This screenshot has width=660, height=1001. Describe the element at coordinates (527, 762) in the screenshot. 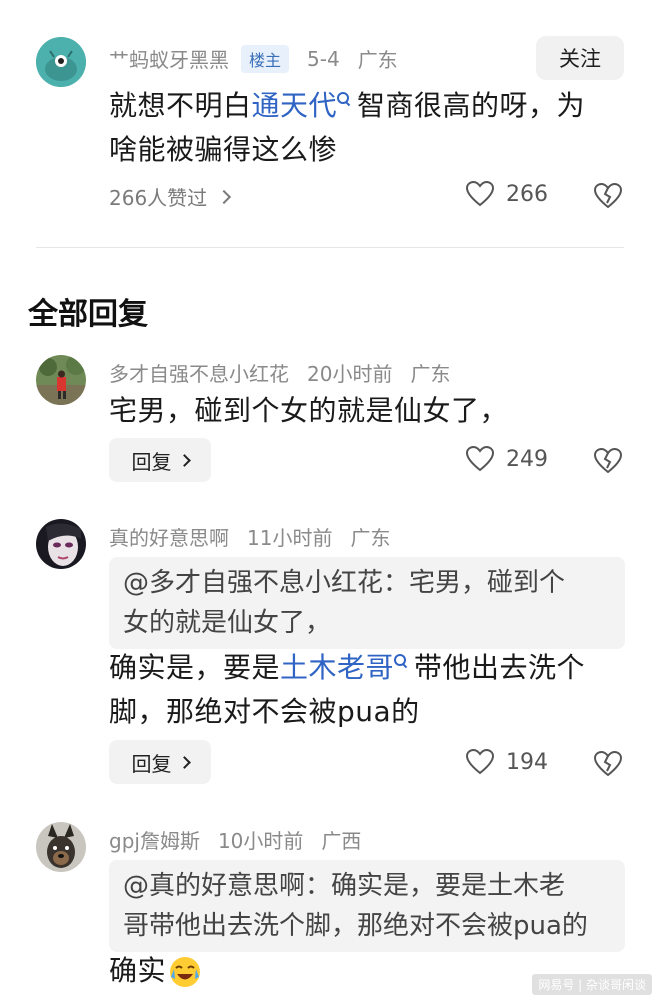

I see `like-count: 194` at that location.